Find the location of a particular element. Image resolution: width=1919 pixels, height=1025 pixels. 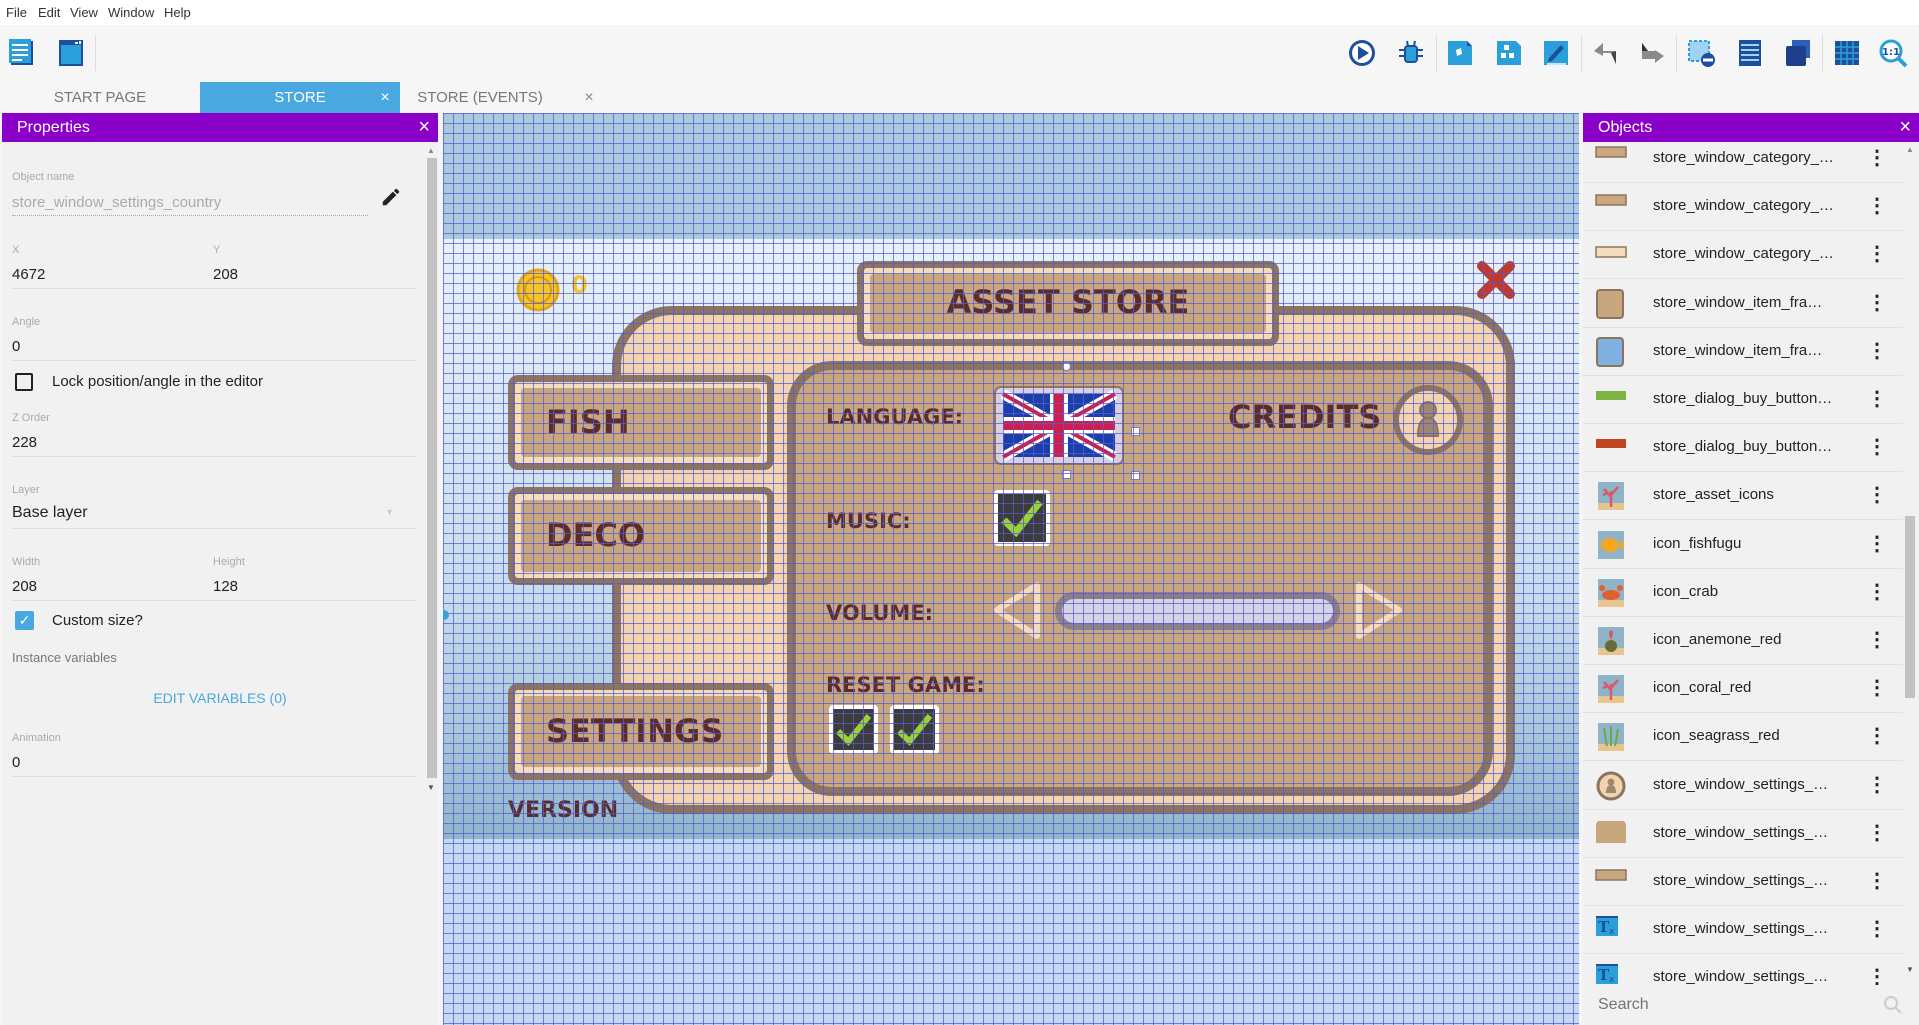

y-field: 208 is located at coordinates (225, 274).